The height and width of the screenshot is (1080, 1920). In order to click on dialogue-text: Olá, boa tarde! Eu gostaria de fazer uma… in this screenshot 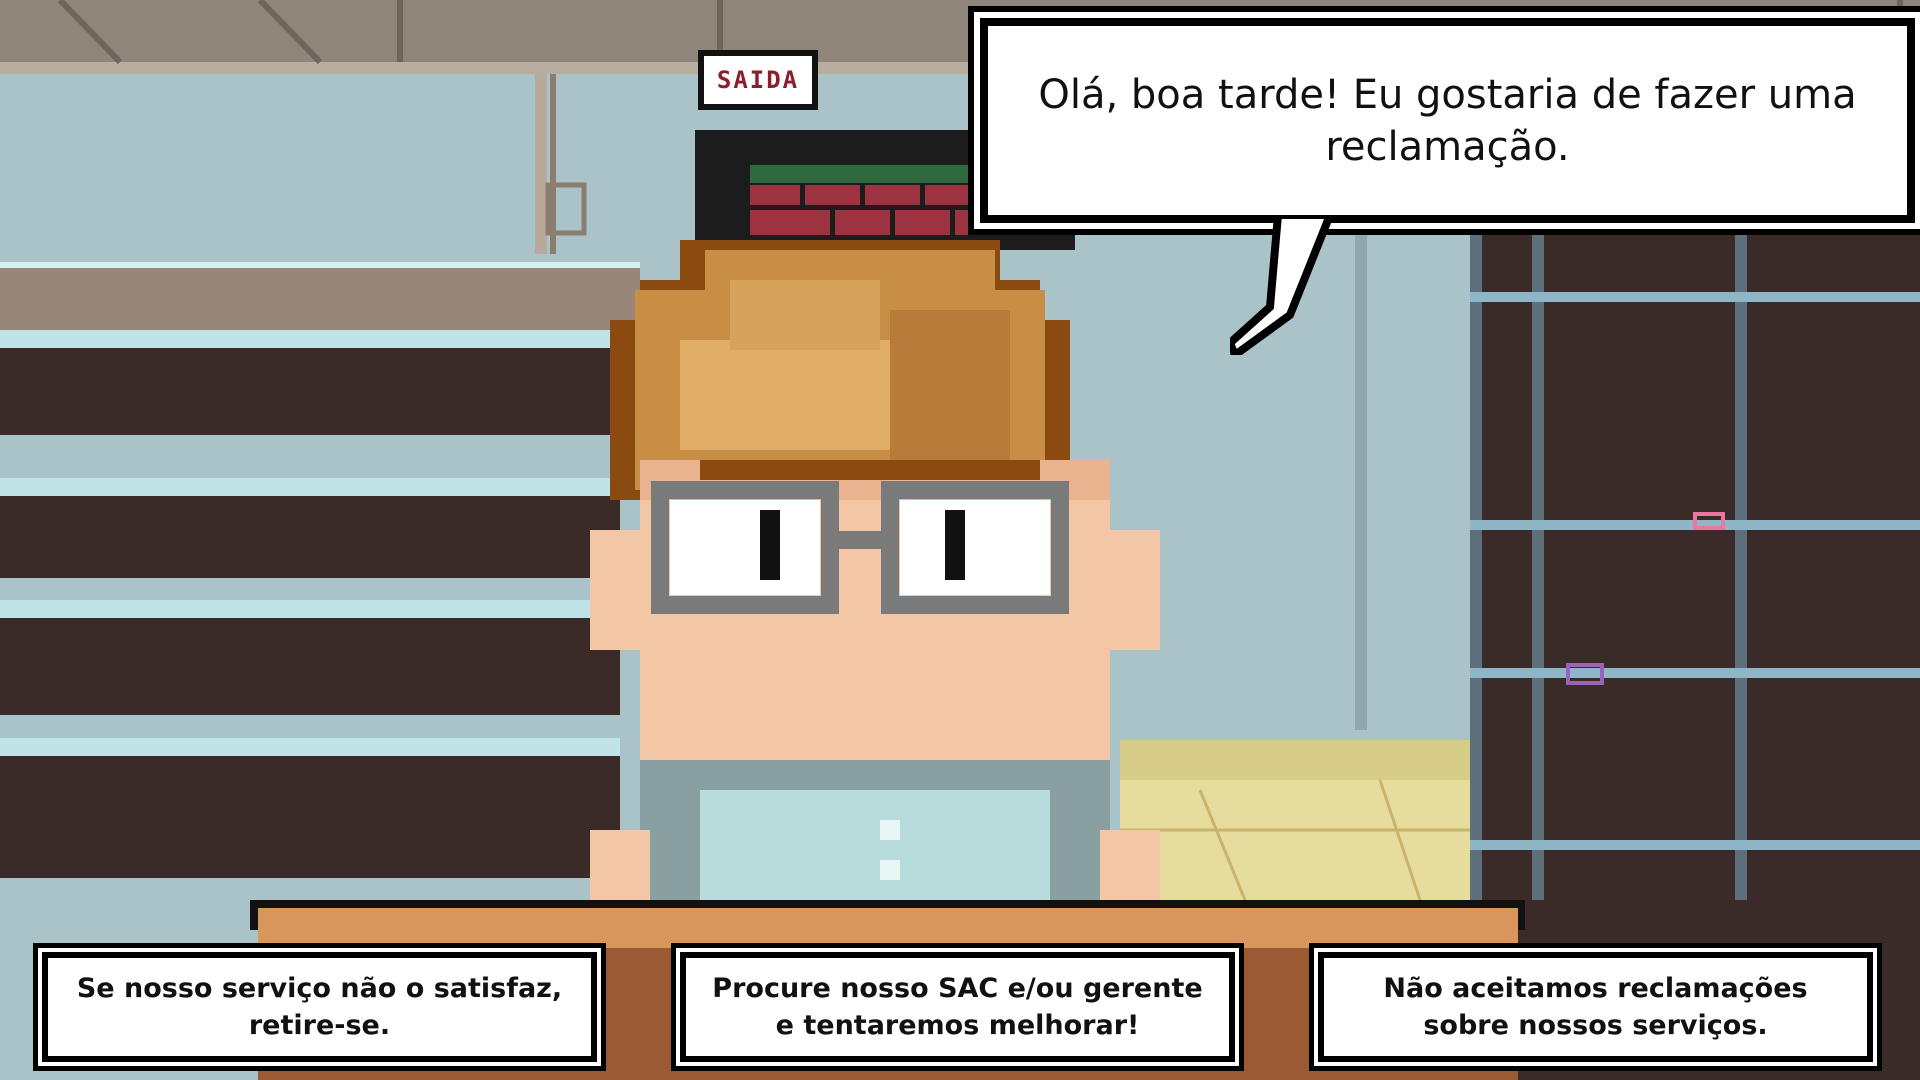, I will do `click(1447, 120)`.